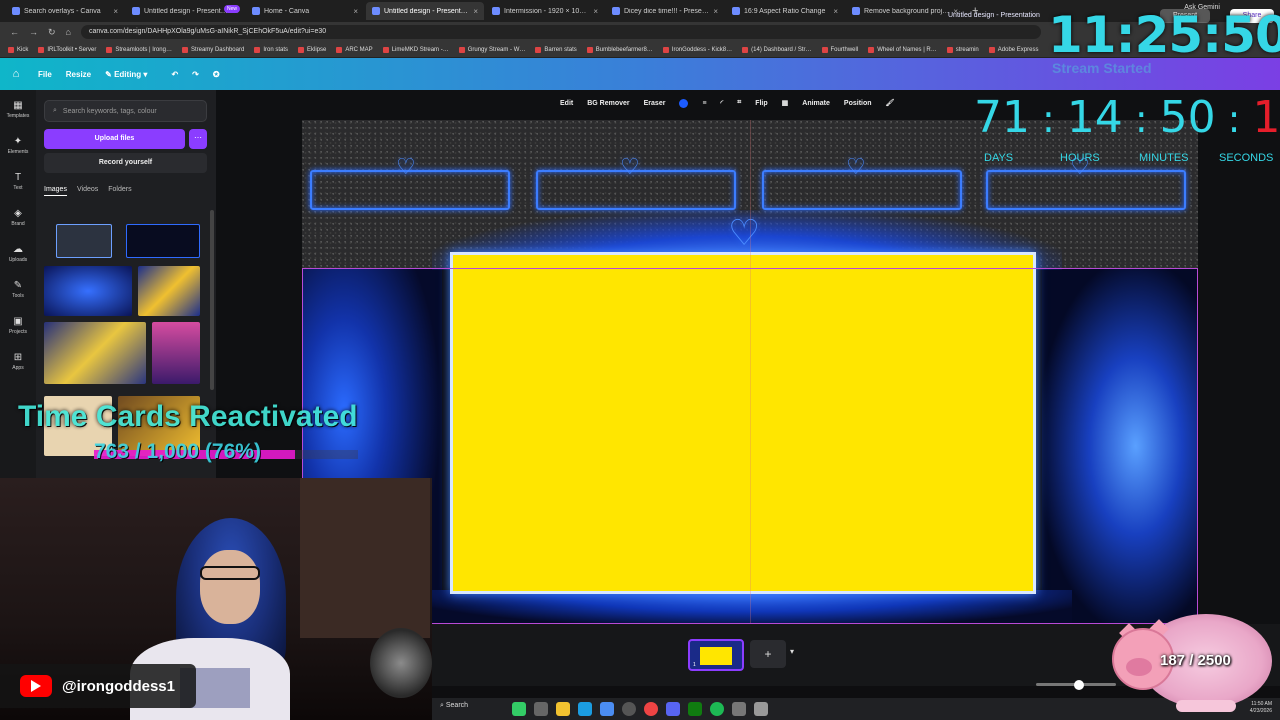 This screenshot has width=1280, height=720. What do you see at coordinates (839, 49) in the screenshot?
I see `bookmark-item: Fourthwell` at bounding box center [839, 49].